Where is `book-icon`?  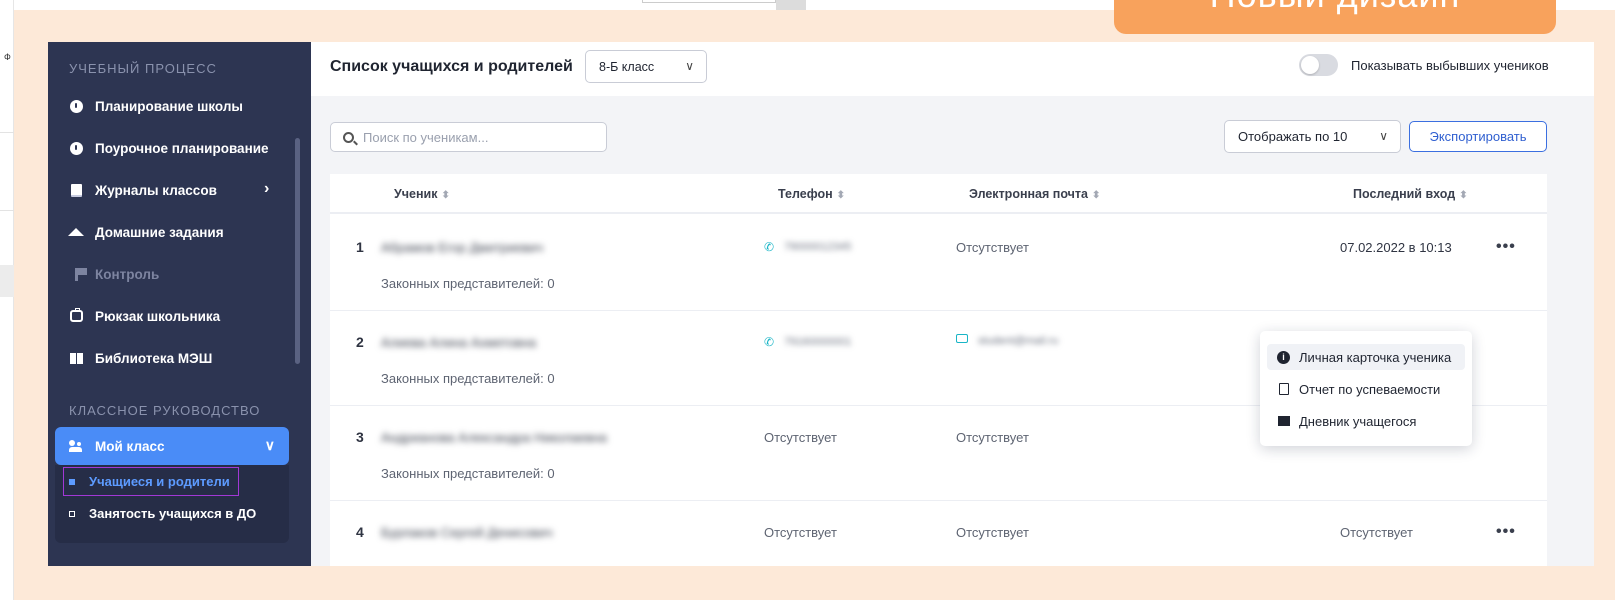 book-icon is located at coordinates (76, 190).